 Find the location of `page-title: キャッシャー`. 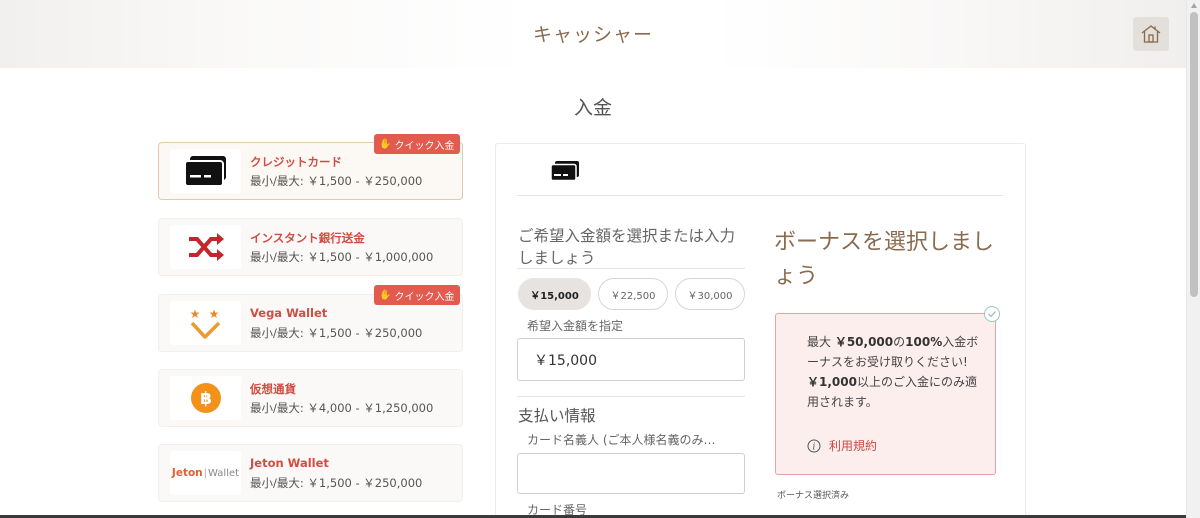

page-title: キャッシャー is located at coordinates (592, 35).